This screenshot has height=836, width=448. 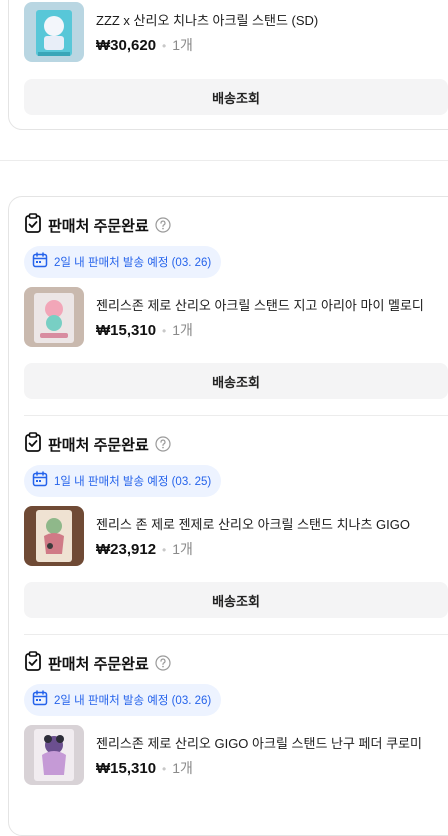 I want to click on product-price: ₩23,912, so click(x=126, y=549).